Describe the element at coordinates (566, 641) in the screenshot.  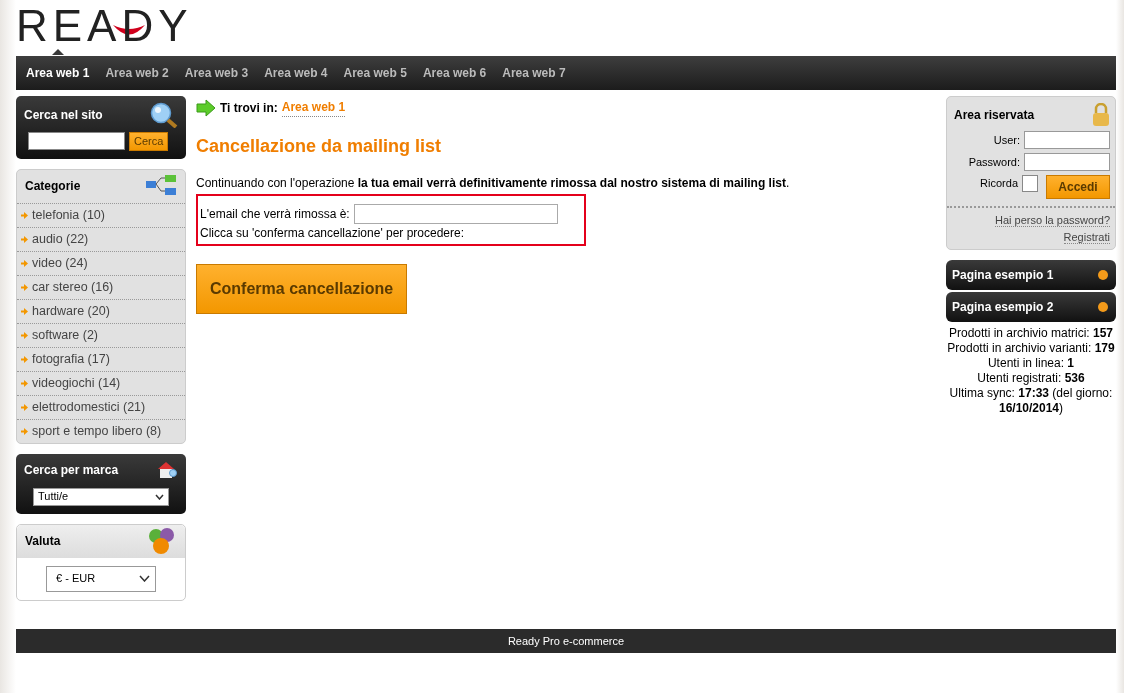
I see `footer-text: Ready Pro e-commerce` at that location.